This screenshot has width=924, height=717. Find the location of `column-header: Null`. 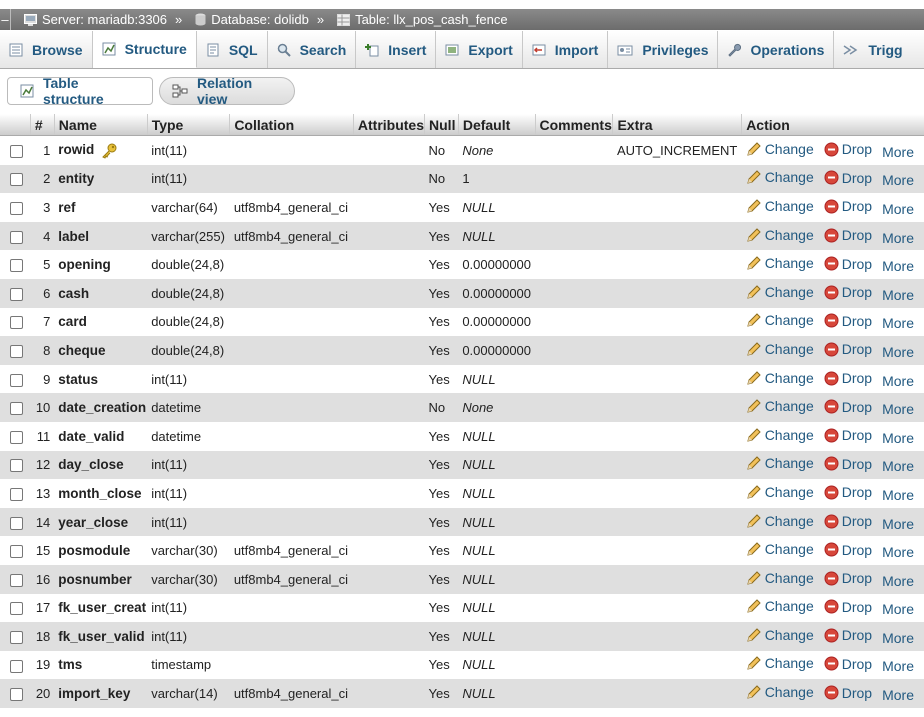

column-header: Null is located at coordinates (441, 125).